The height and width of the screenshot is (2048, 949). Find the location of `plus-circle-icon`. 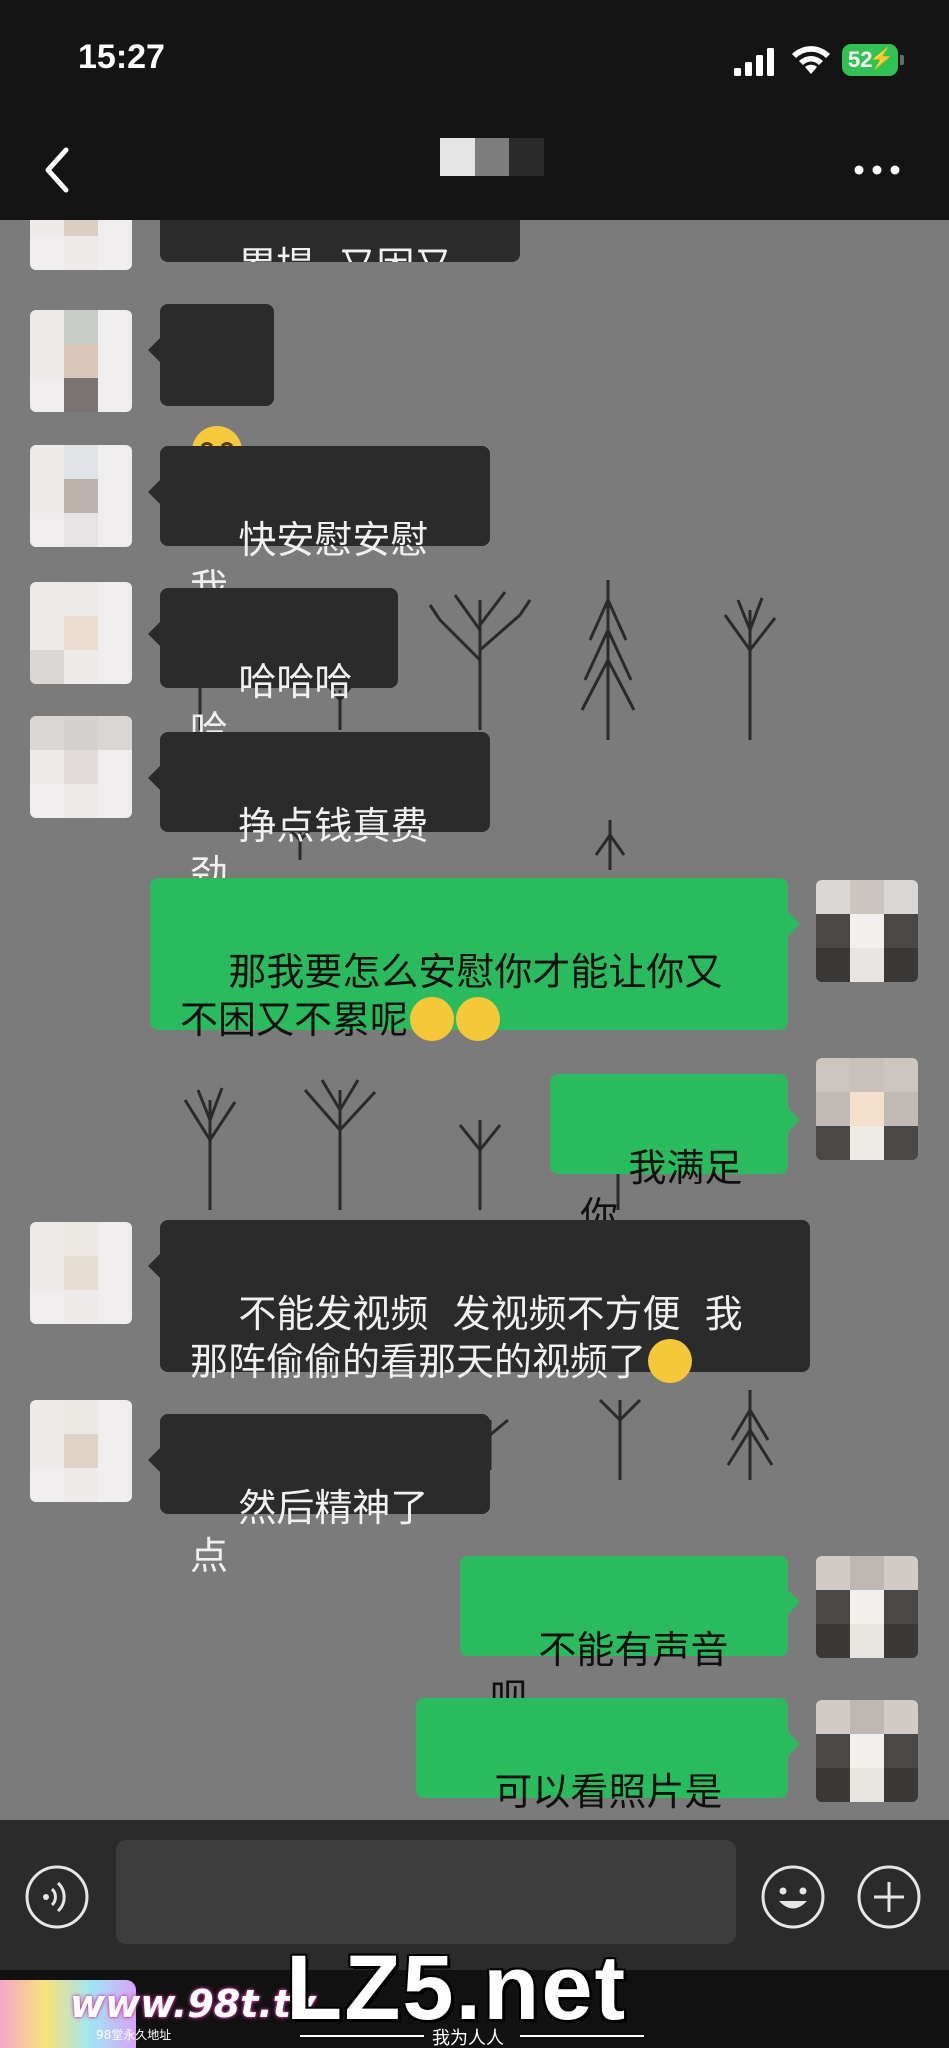

plus-circle-icon is located at coordinates (889, 1897).